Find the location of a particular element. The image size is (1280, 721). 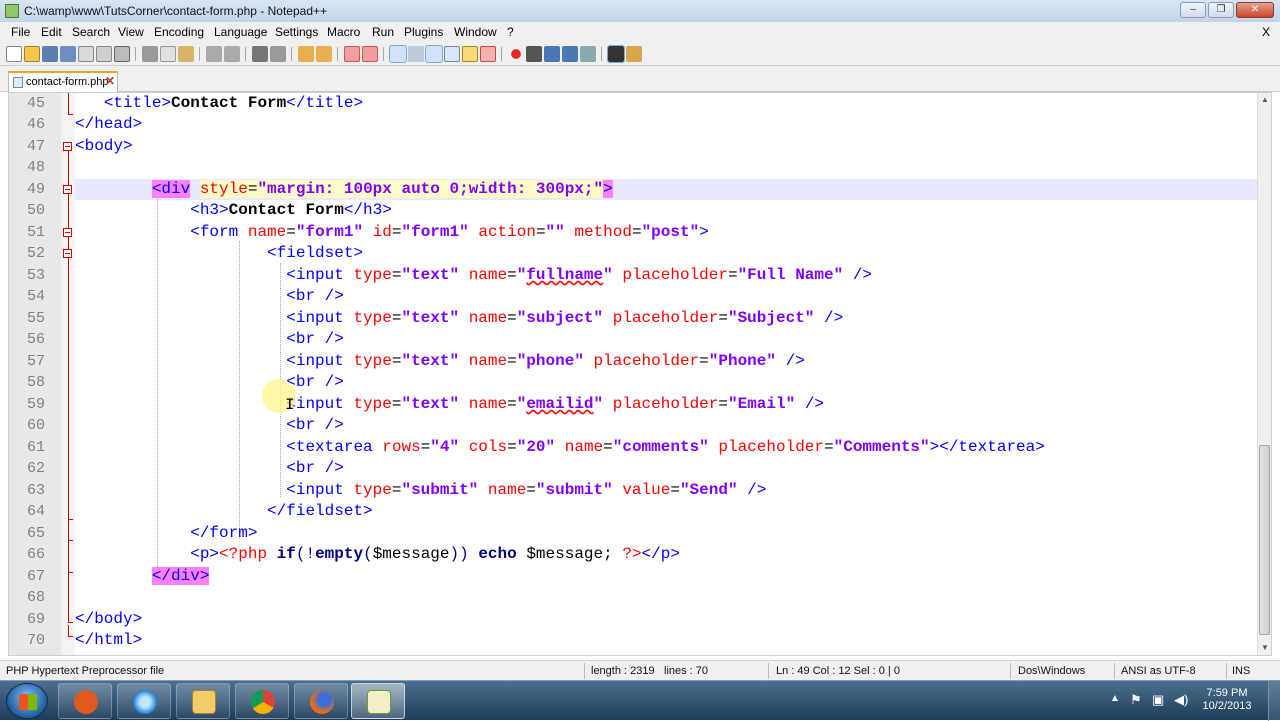

plugin-icon is located at coordinates (634, 54).